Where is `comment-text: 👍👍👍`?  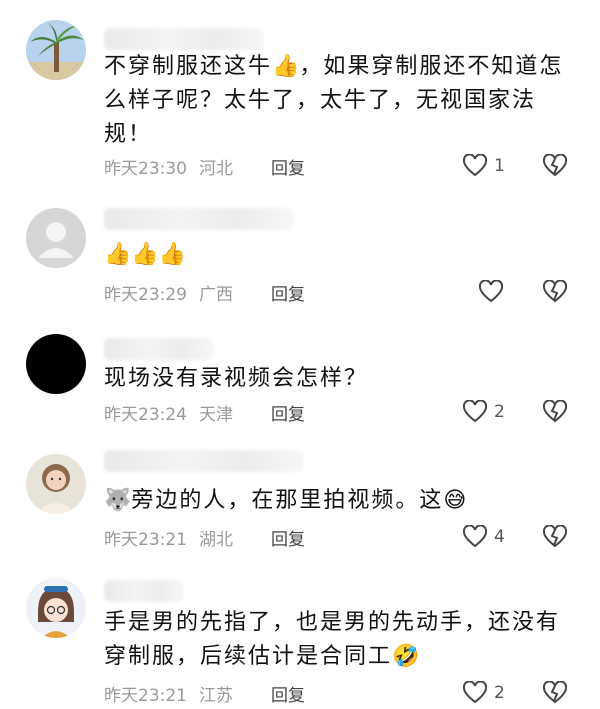
comment-text: 👍👍👍 is located at coordinates (339, 255).